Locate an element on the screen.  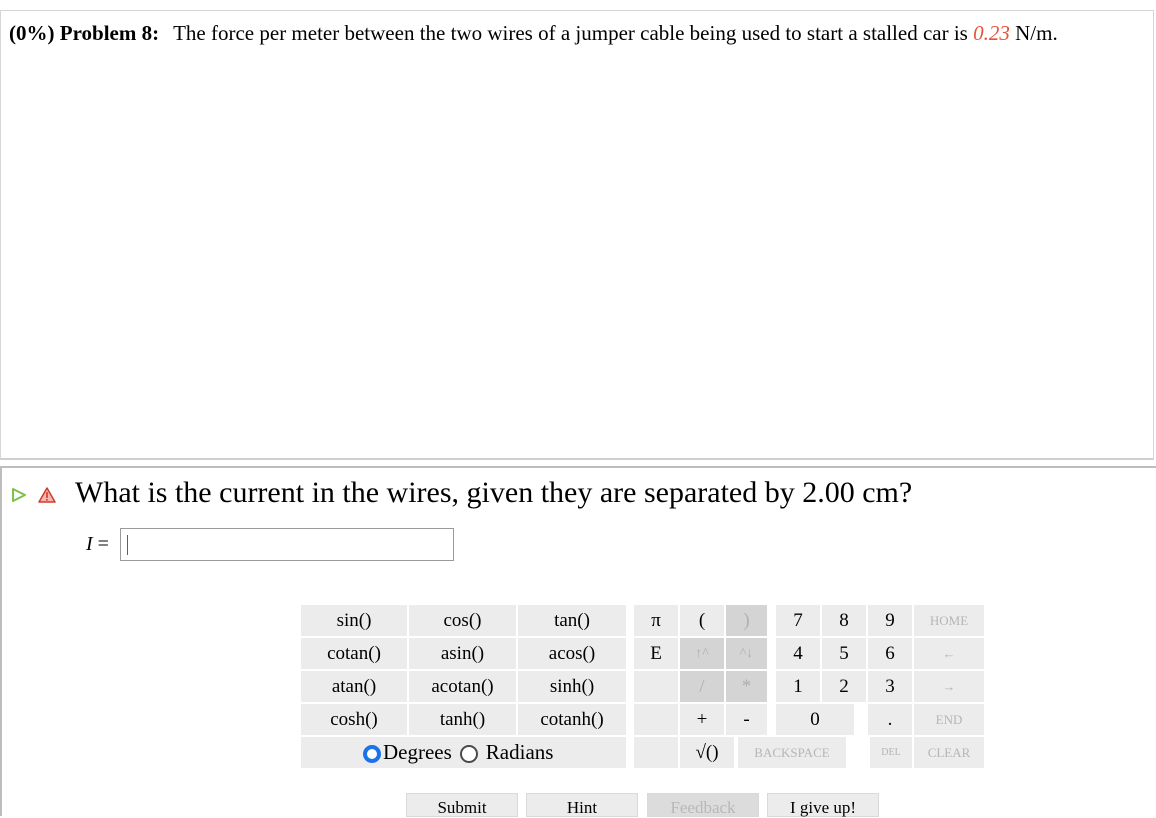
key-cosh: cosh() is located at coordinates (354, 719).